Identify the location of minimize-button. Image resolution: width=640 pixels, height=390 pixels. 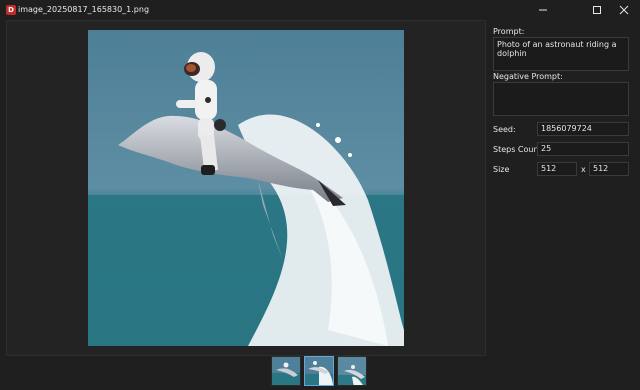
(543, 10).